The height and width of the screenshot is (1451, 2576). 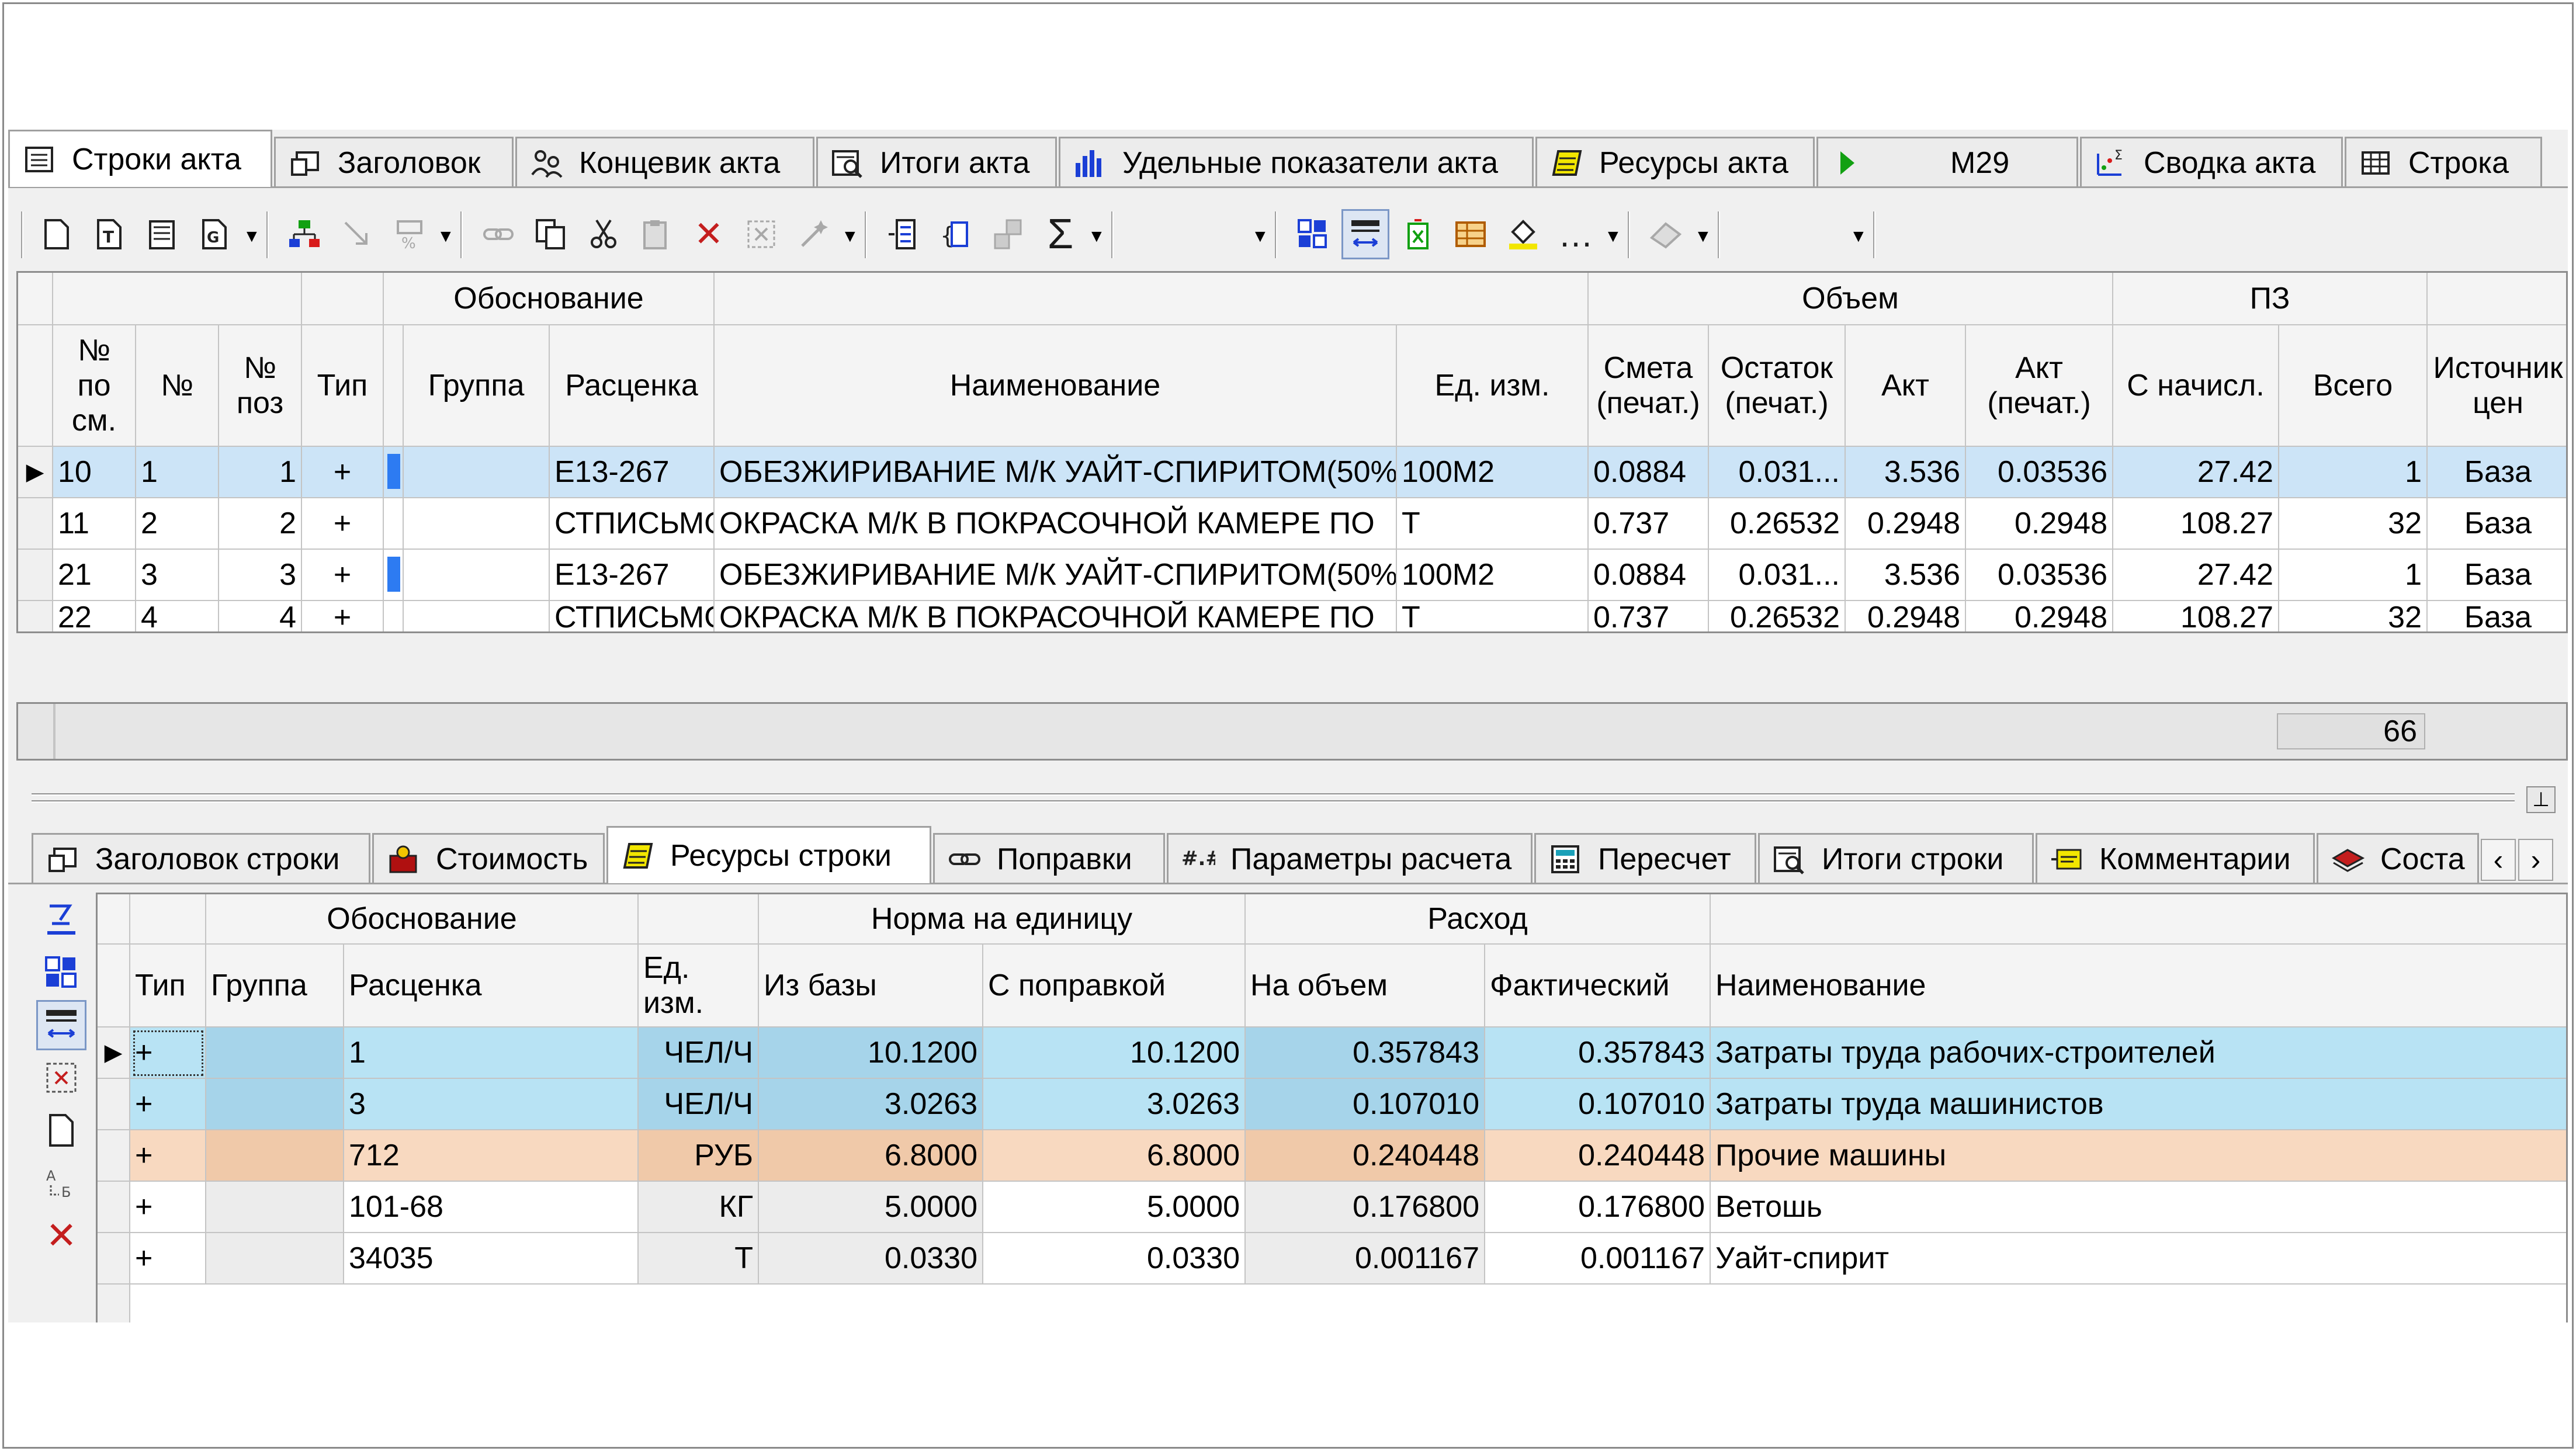 I want to click on tab-zagolovok-stroki: Заголовок строки, so click(x=201, y=858).